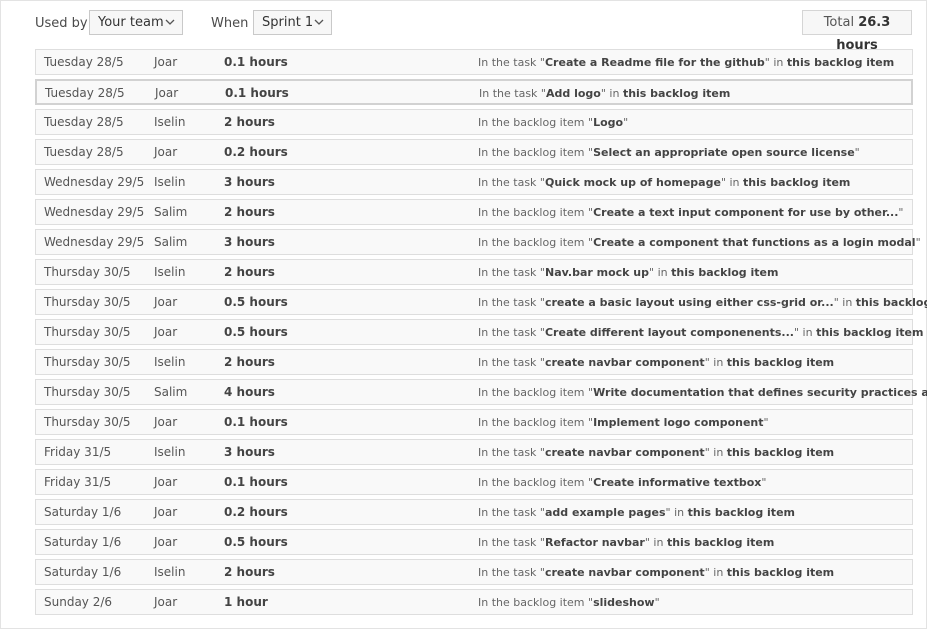 This screenshot has height=629, width=927. Describe the element at coordinates (256, 482) in the screenshot. I see `entry-hours: 0.1 hours` at that location.